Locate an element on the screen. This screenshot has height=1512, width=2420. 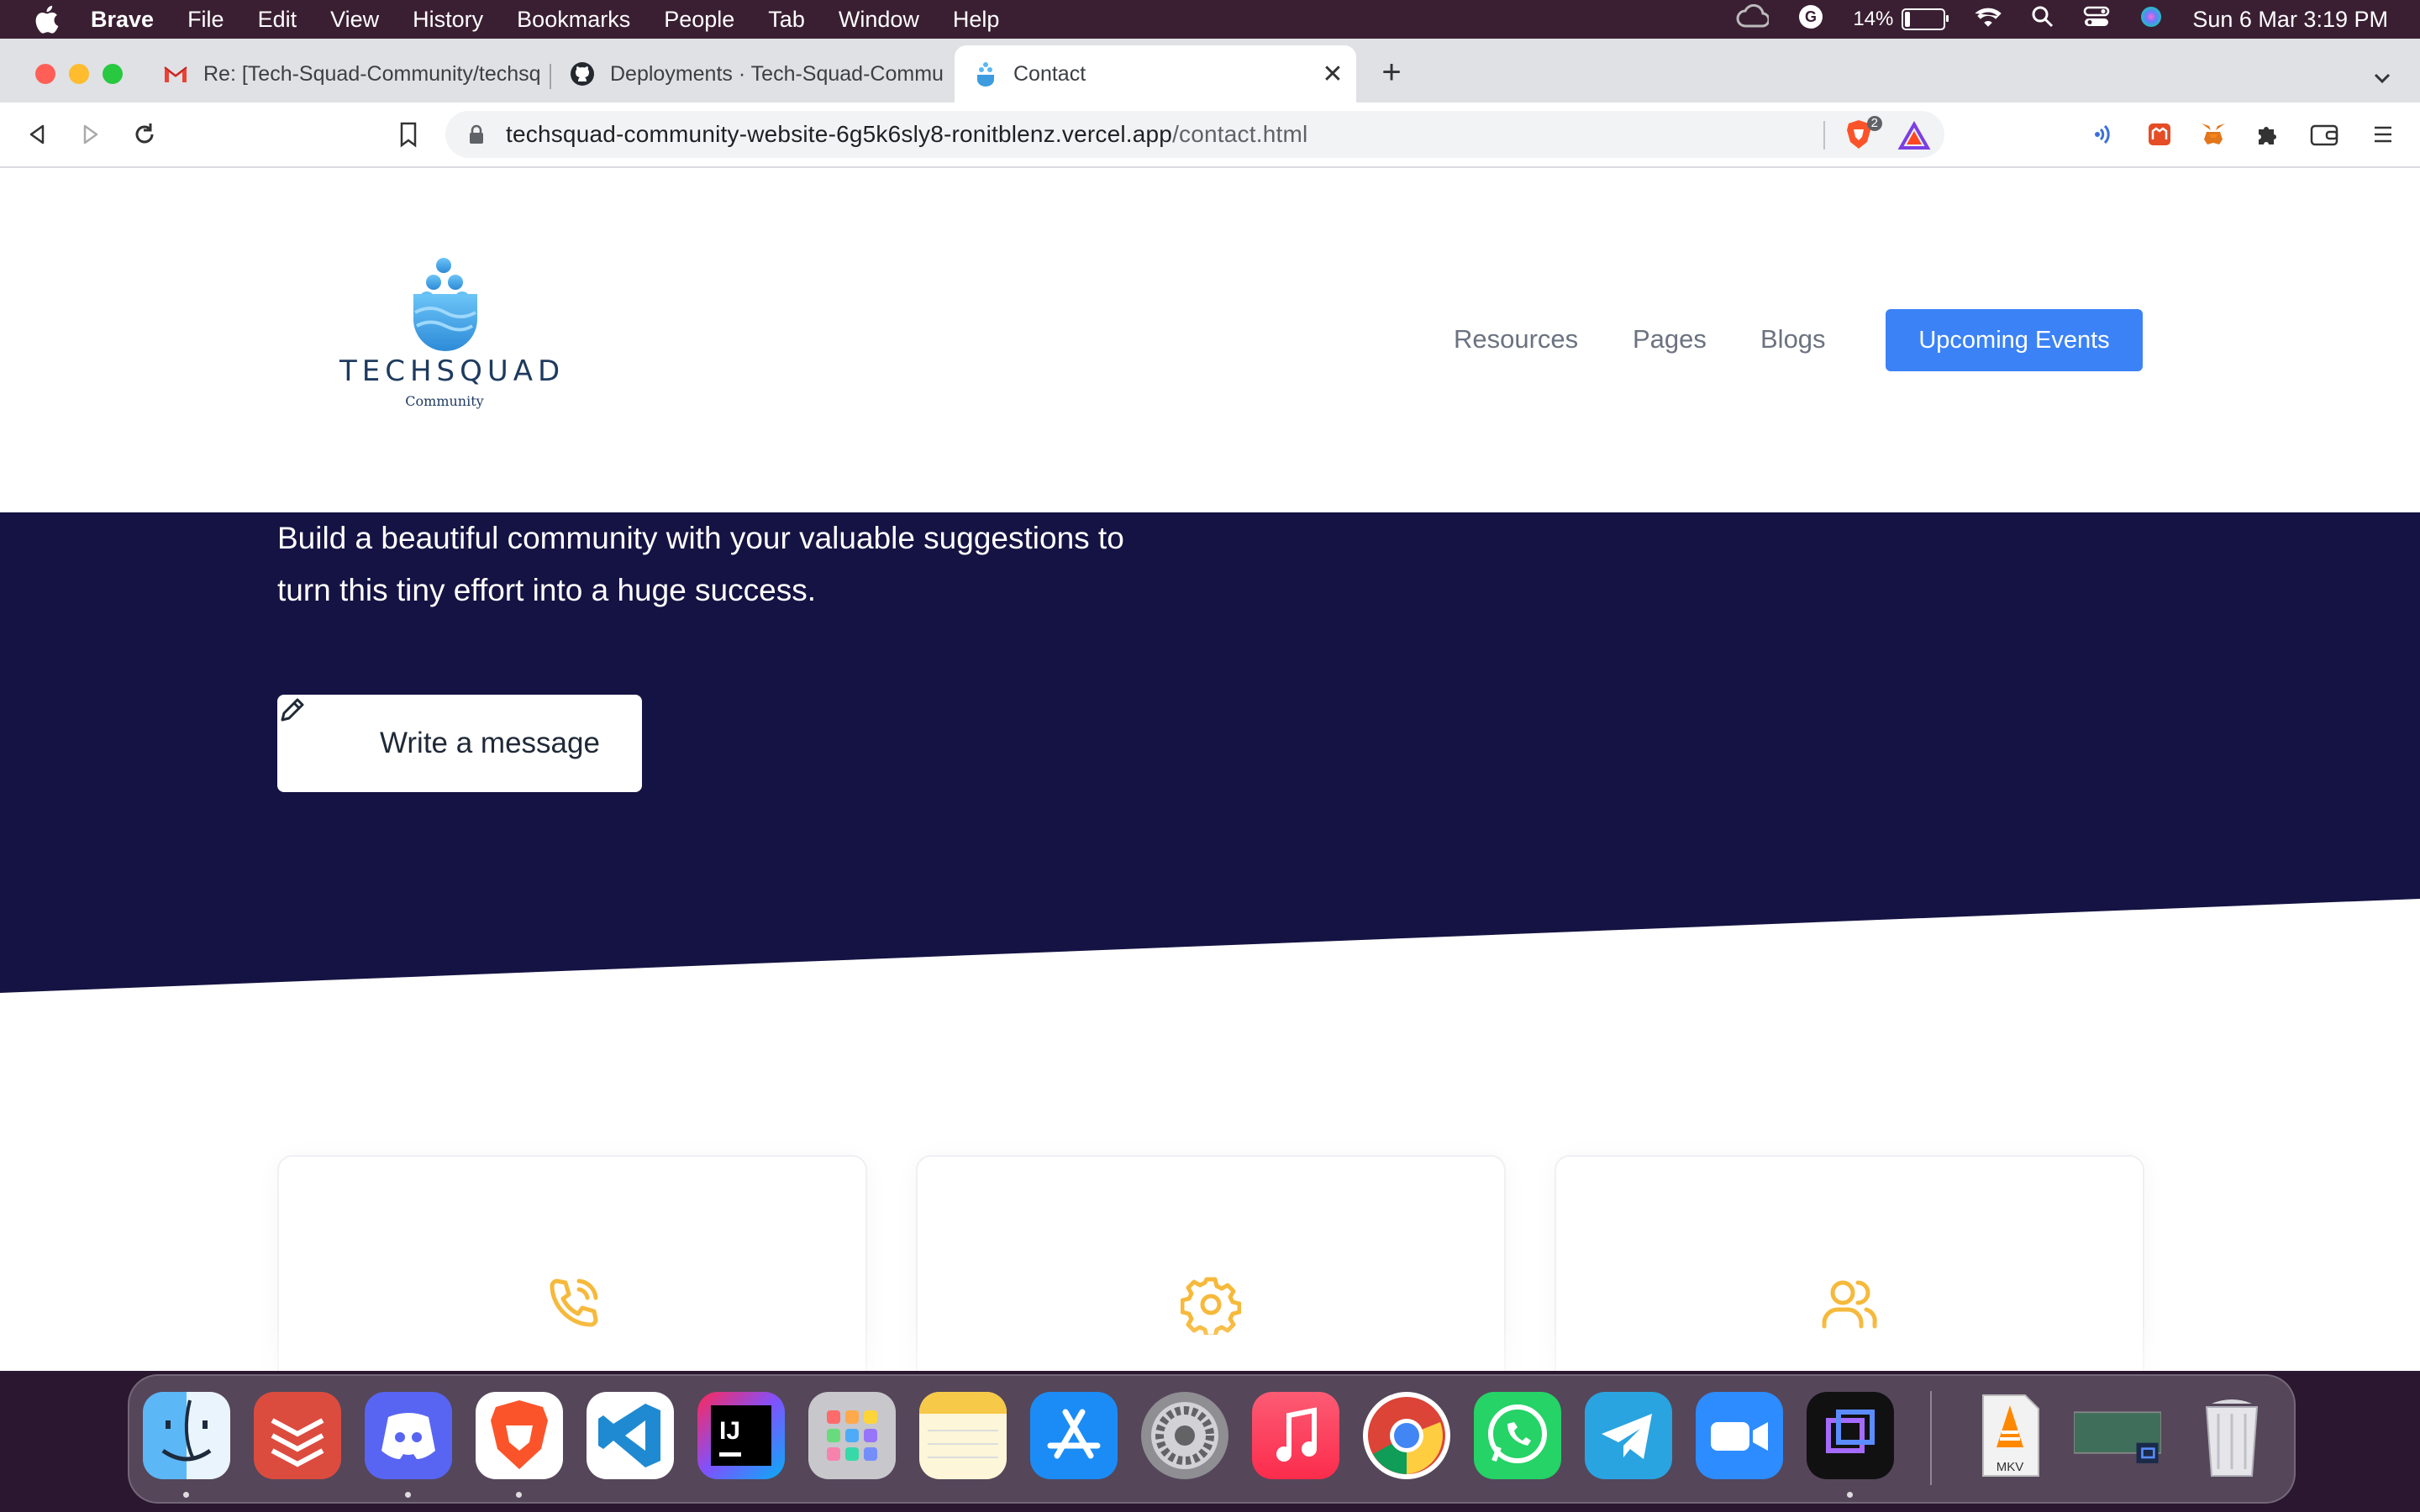
brave-talk-icon is located at coordinates (2106, 134).